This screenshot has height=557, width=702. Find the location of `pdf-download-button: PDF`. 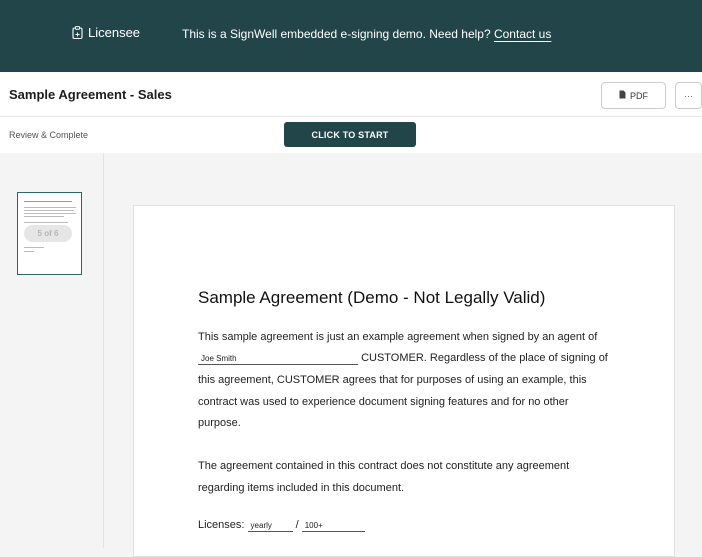

pdf-download-button: PDF is located at coordinates (633, 95).